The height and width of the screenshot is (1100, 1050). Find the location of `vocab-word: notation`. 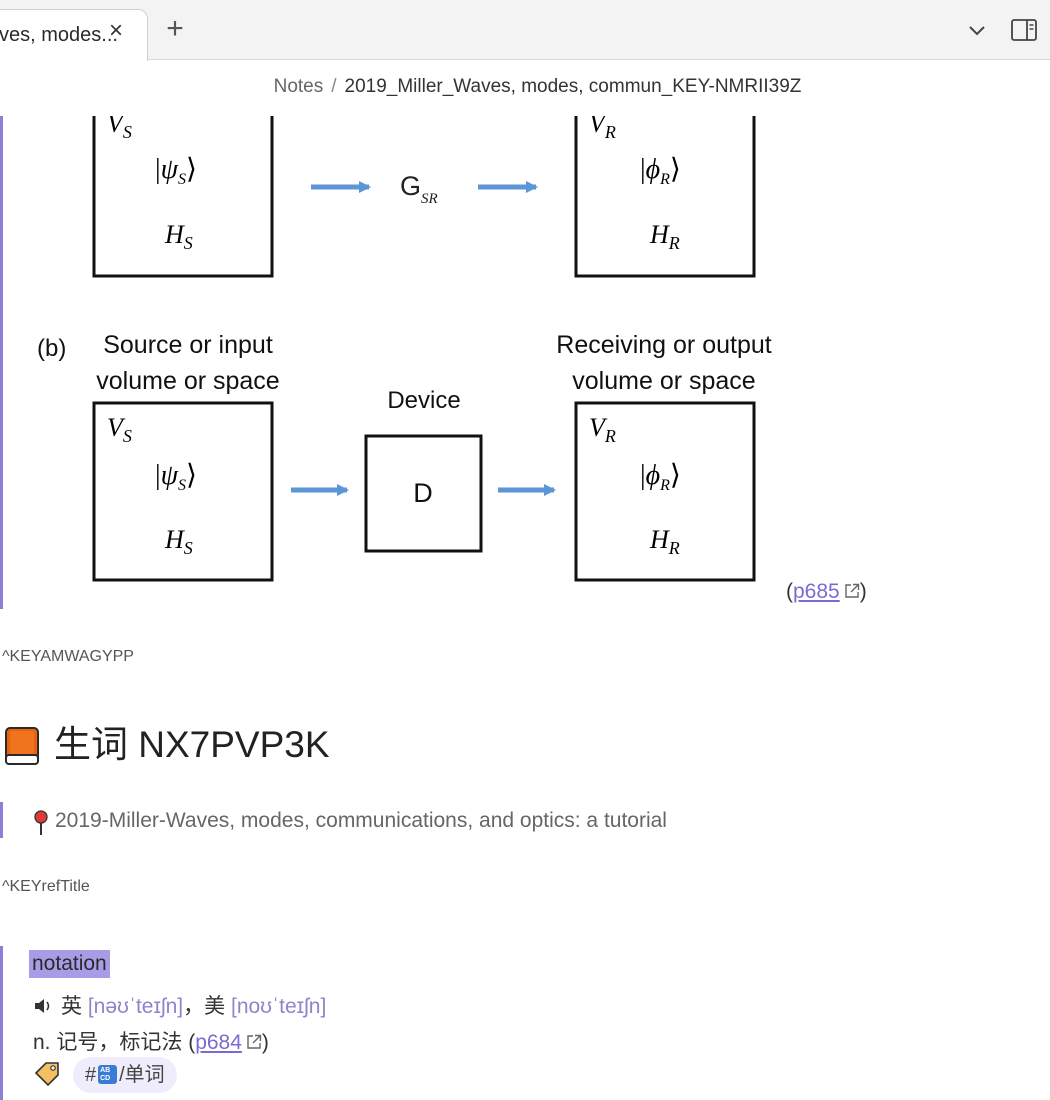

vocab-word: notation is located at coordinates (69, 964).